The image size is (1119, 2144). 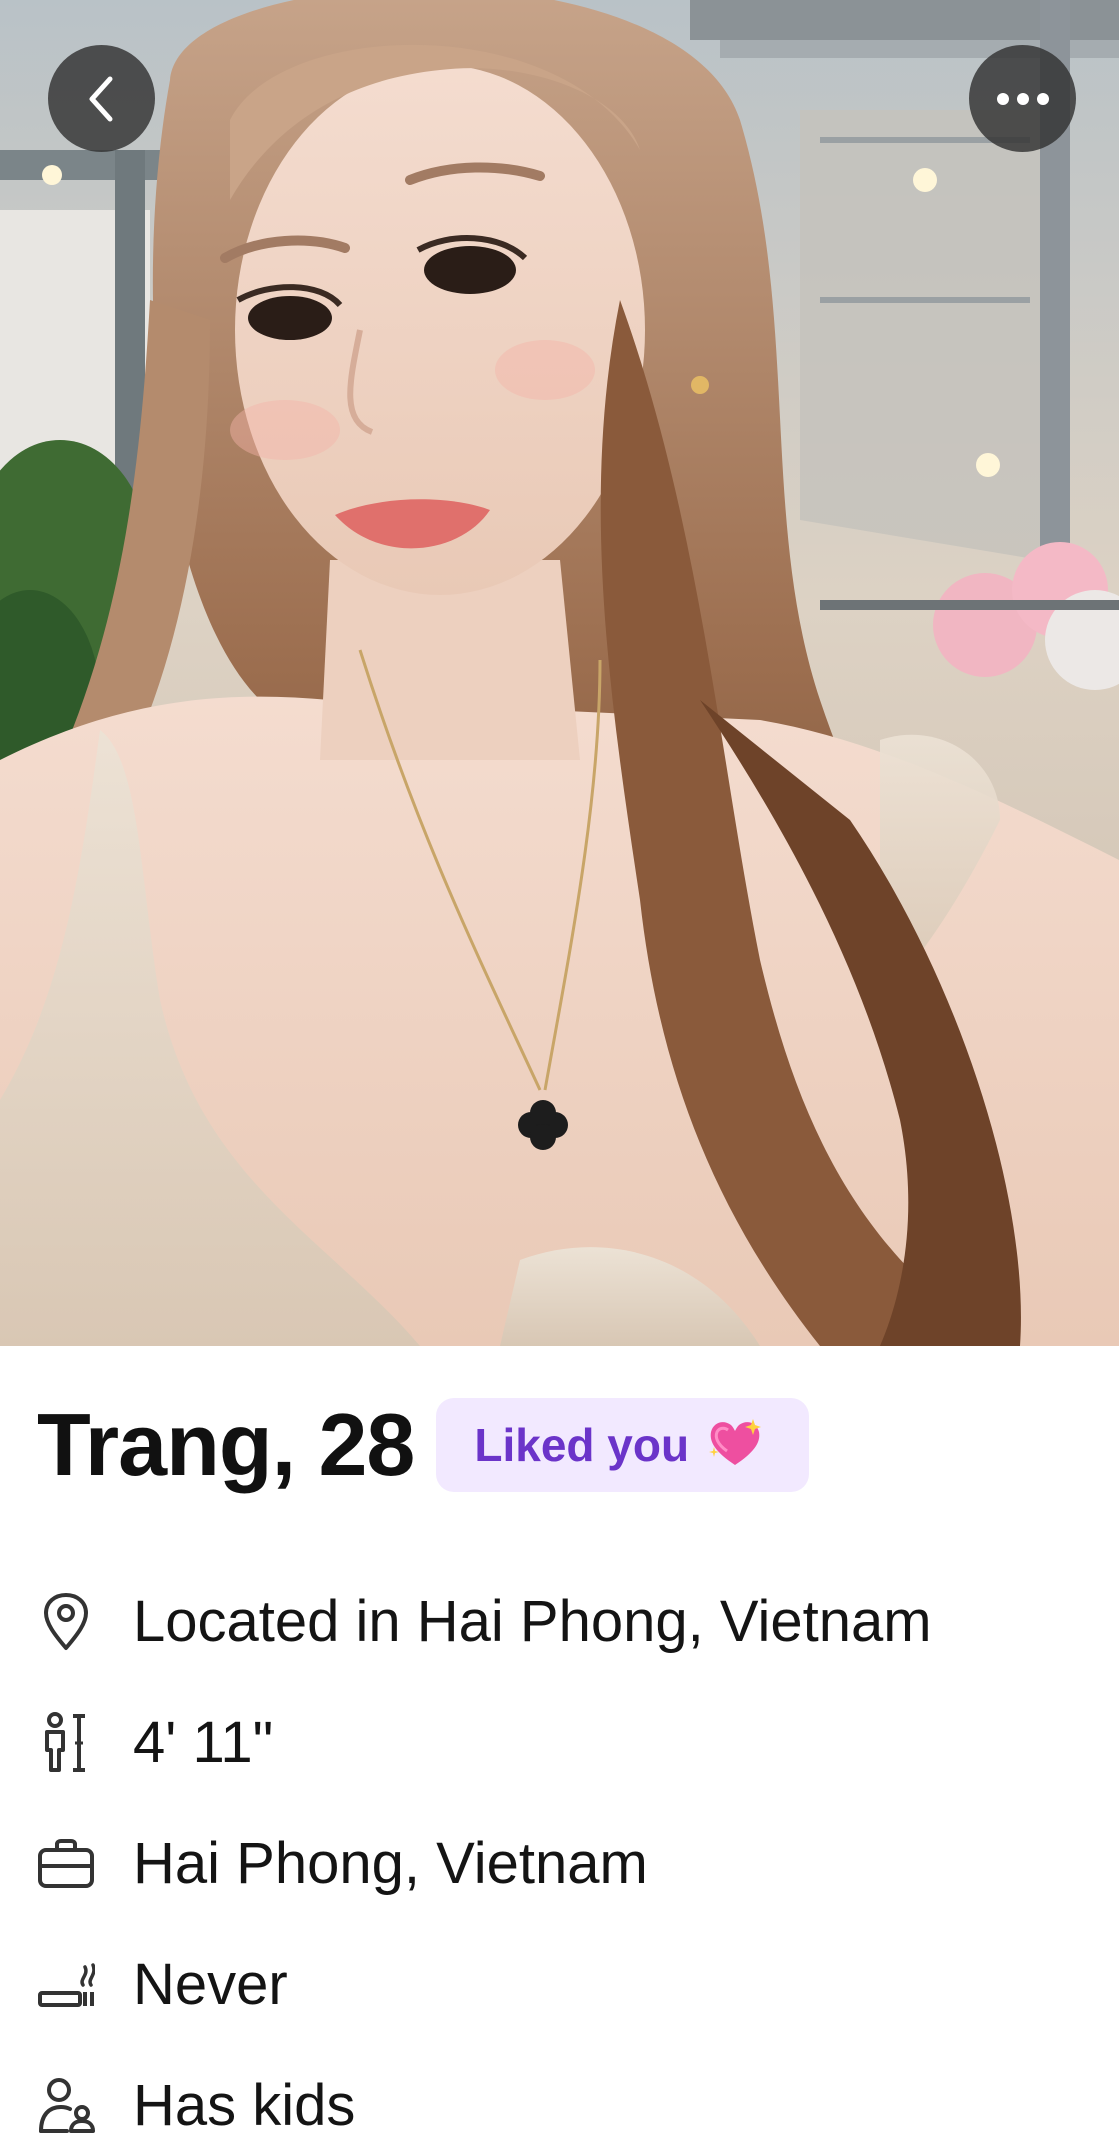 I want to click on detail-row-location: Located in Hai Phong, Vietnam, so click(x=562, y=1621).